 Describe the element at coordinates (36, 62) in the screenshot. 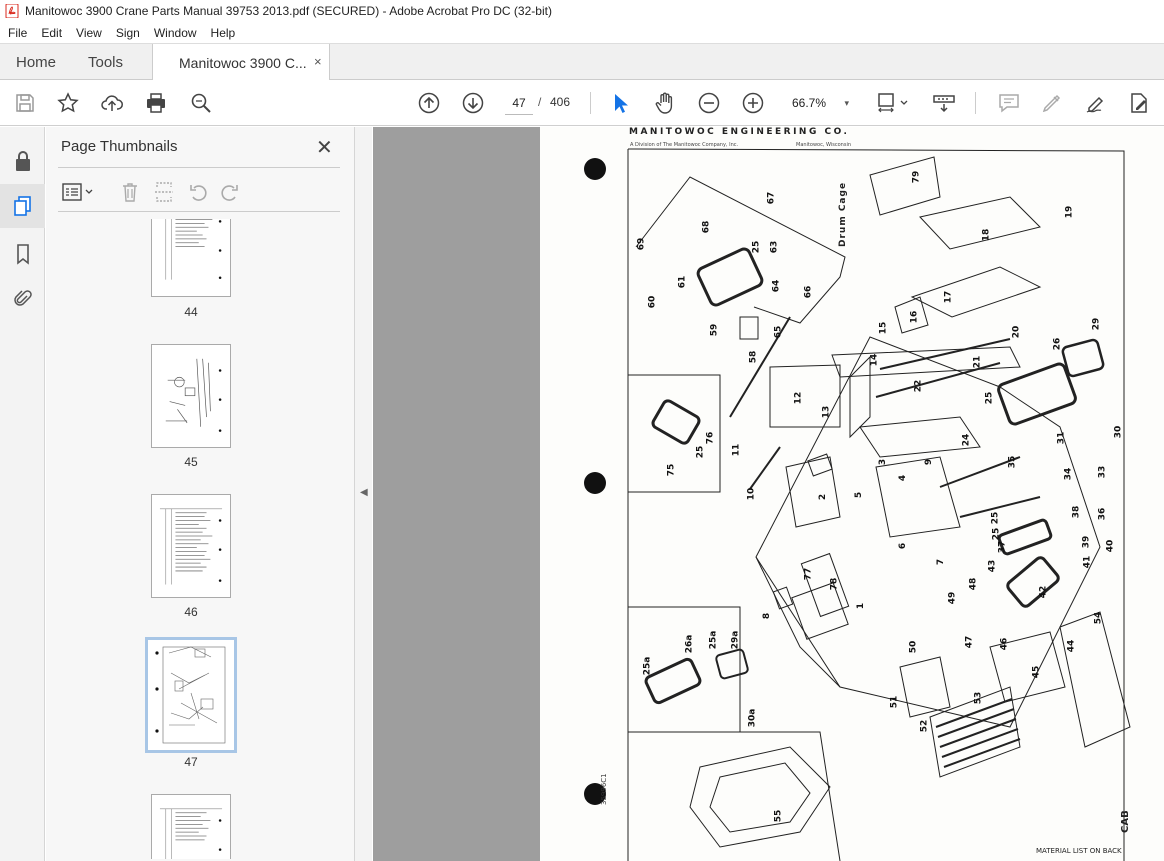

I see `tab-home: Home` at that location.